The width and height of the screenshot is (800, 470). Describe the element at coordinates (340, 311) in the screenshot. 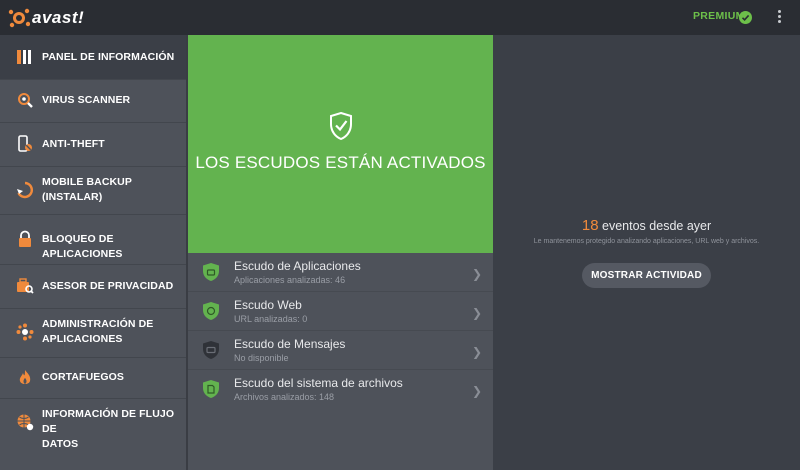

I see `shield-row-web: Escudo Web URL analizadas: 0 ❯` at that location.